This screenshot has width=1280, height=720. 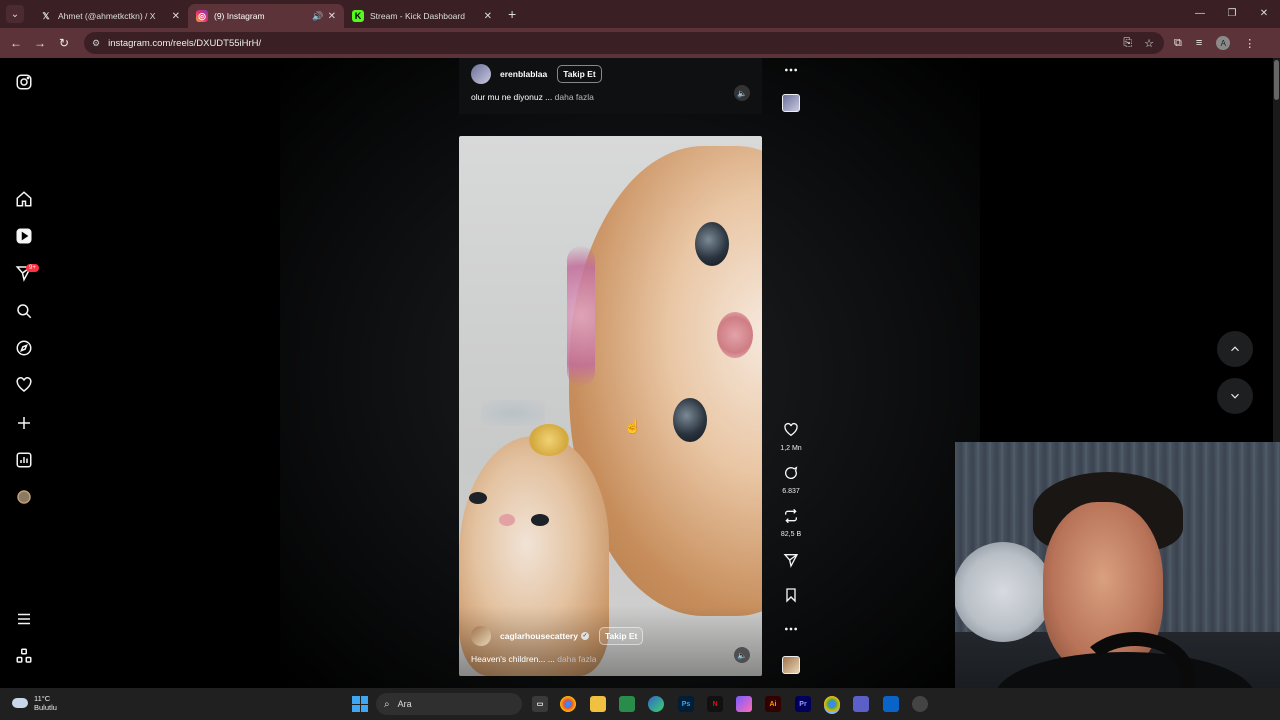 What do you see at coordinates (1004, 592) in the screenshot?
I see `wall-clock` at bounding box center [1004, 592].